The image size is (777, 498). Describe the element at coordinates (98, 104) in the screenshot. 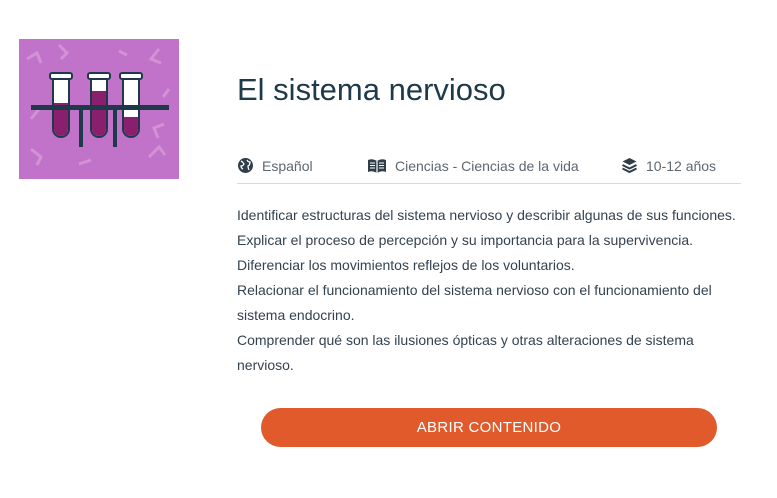

I see `test-tubes-icon` at that location.